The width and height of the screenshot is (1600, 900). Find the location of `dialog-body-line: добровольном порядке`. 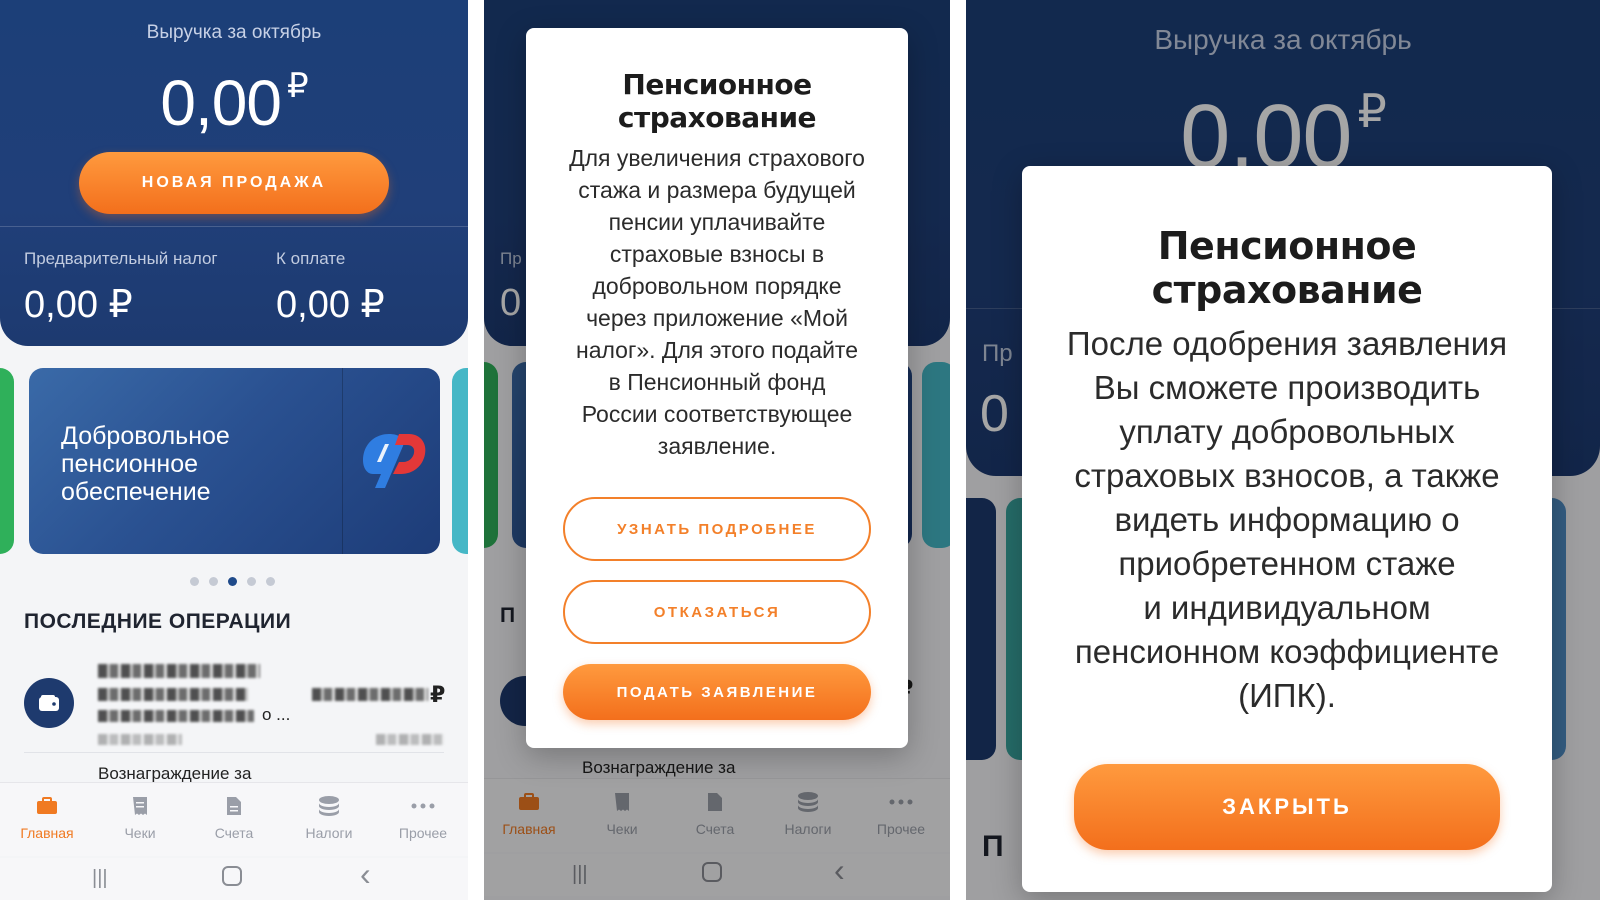

dialog-body-line: добровольном порядке is located at coordinates (717, 286).